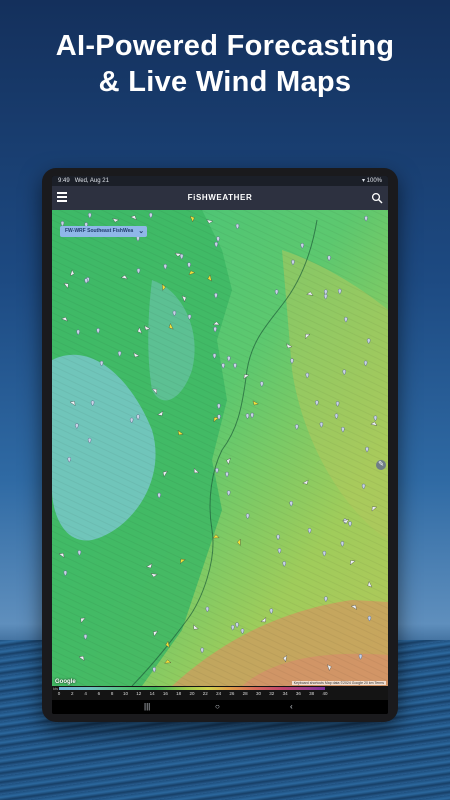 This screenshot has height=800, width=450. I want to click on layer-selector-label: FW-WRF Southeast FishWea, so click(99, 231).